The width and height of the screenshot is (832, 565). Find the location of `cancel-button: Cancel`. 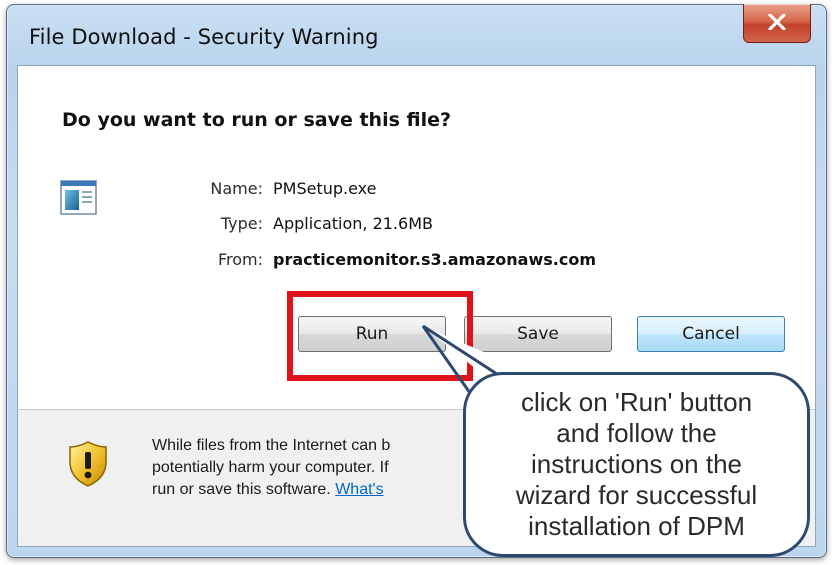

cancel-button: Cancel is located at coordinates (711, 334).